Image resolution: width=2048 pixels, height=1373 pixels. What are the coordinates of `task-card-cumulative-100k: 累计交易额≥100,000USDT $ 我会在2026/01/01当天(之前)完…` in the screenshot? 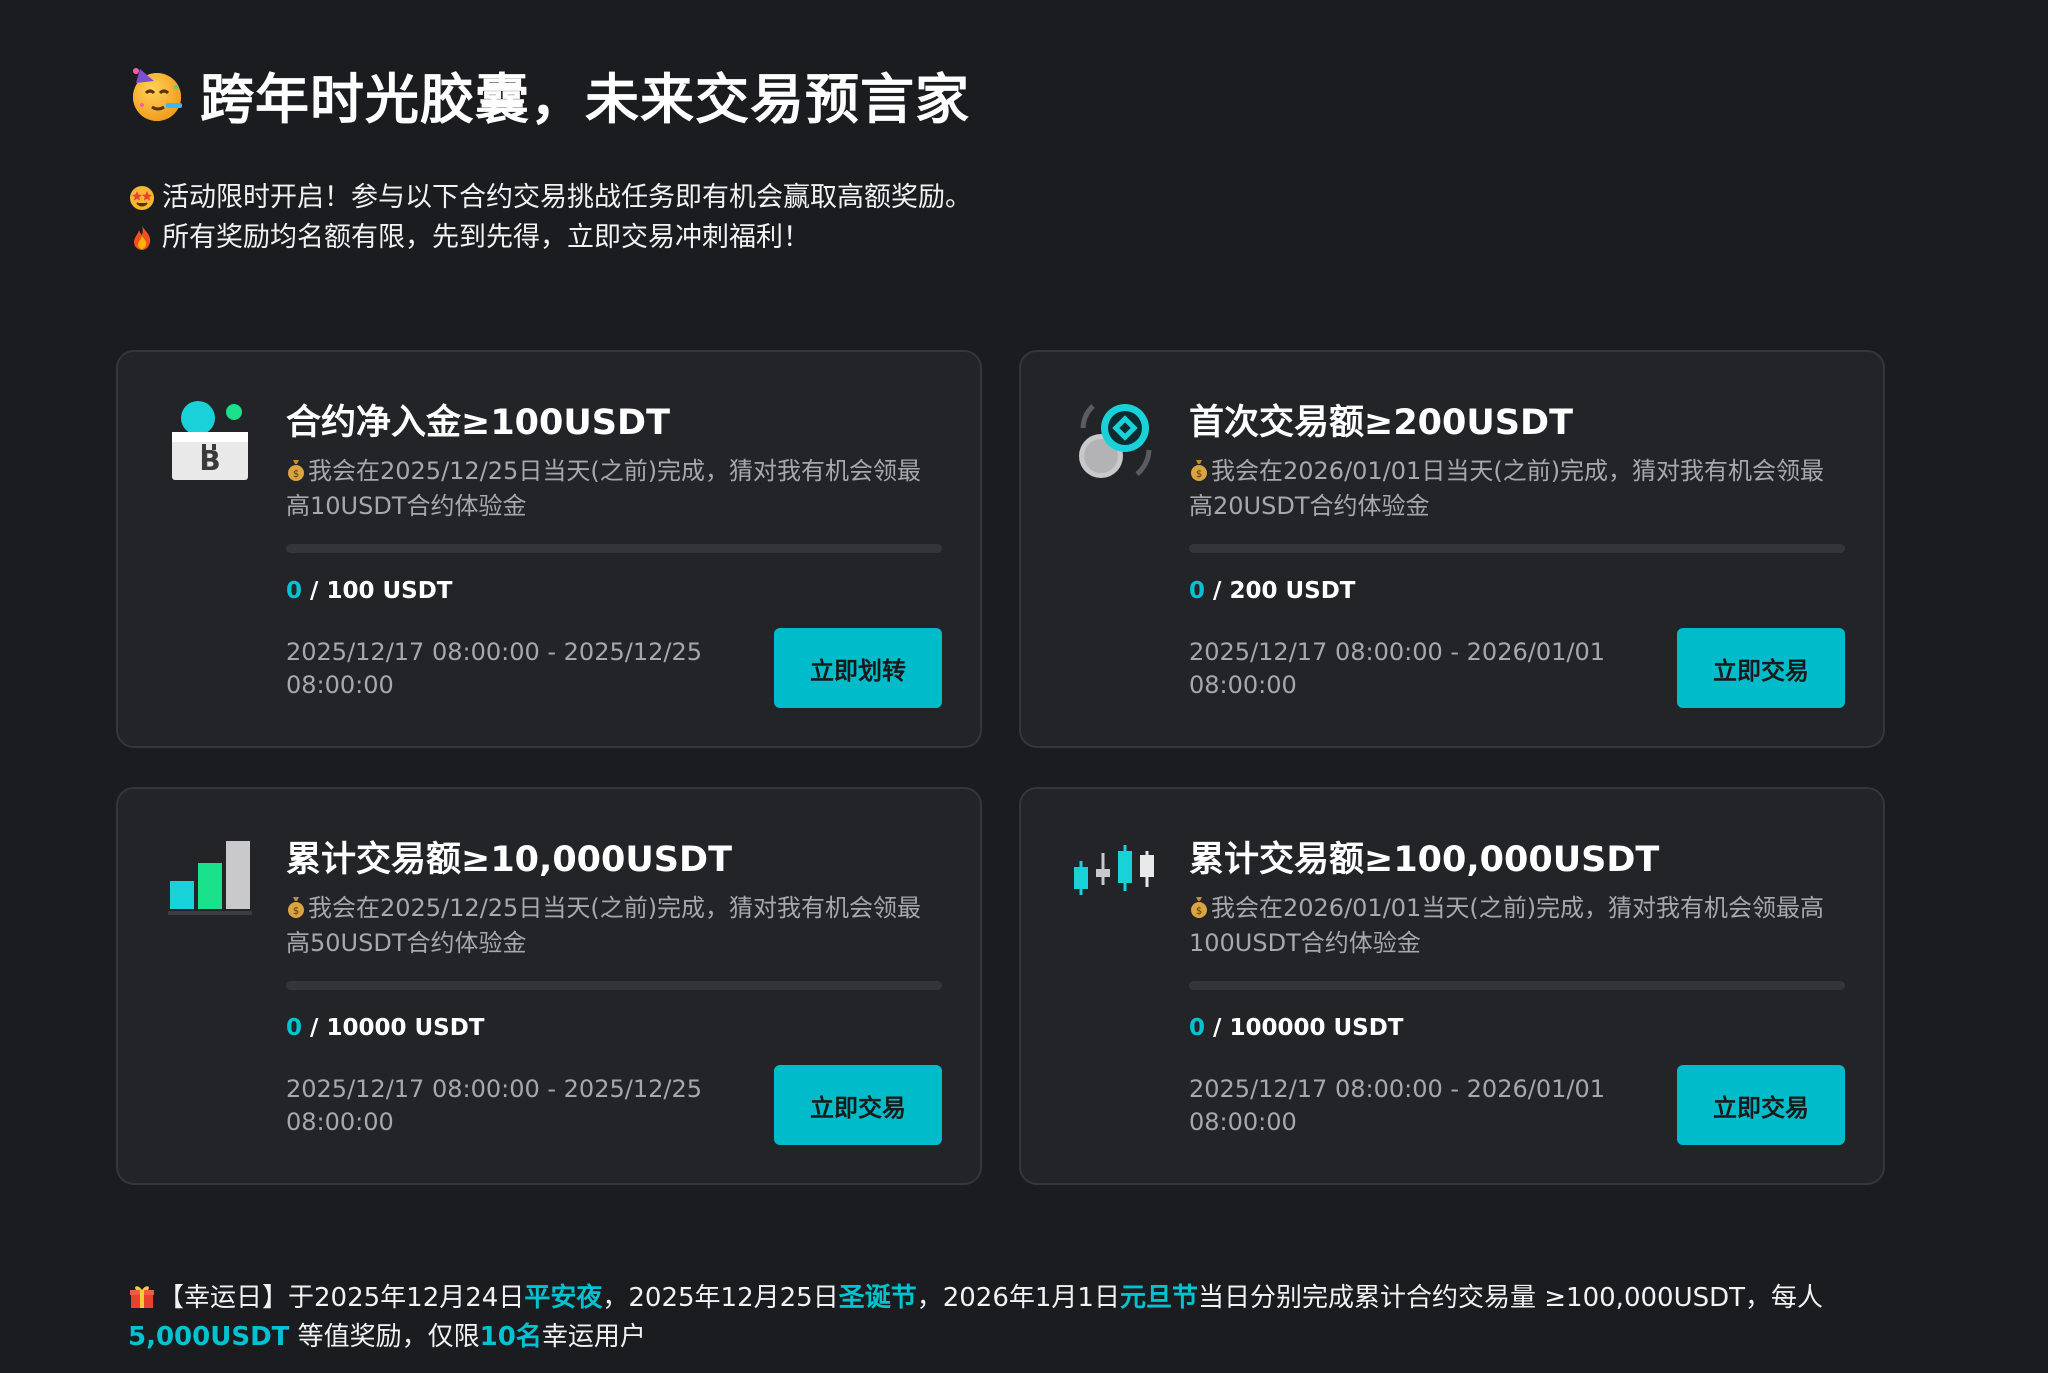 It's located at (1452, 986).